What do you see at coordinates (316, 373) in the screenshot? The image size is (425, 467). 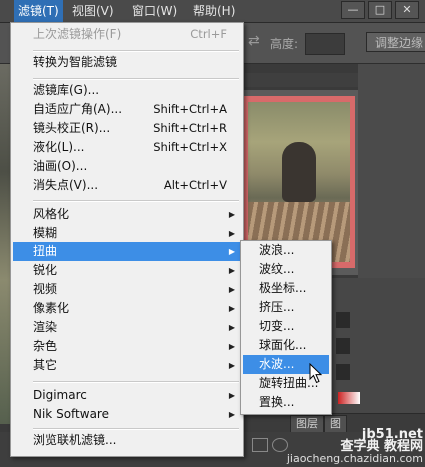 I see `mouse-cursor-icon` at bounding box center [316, 373].